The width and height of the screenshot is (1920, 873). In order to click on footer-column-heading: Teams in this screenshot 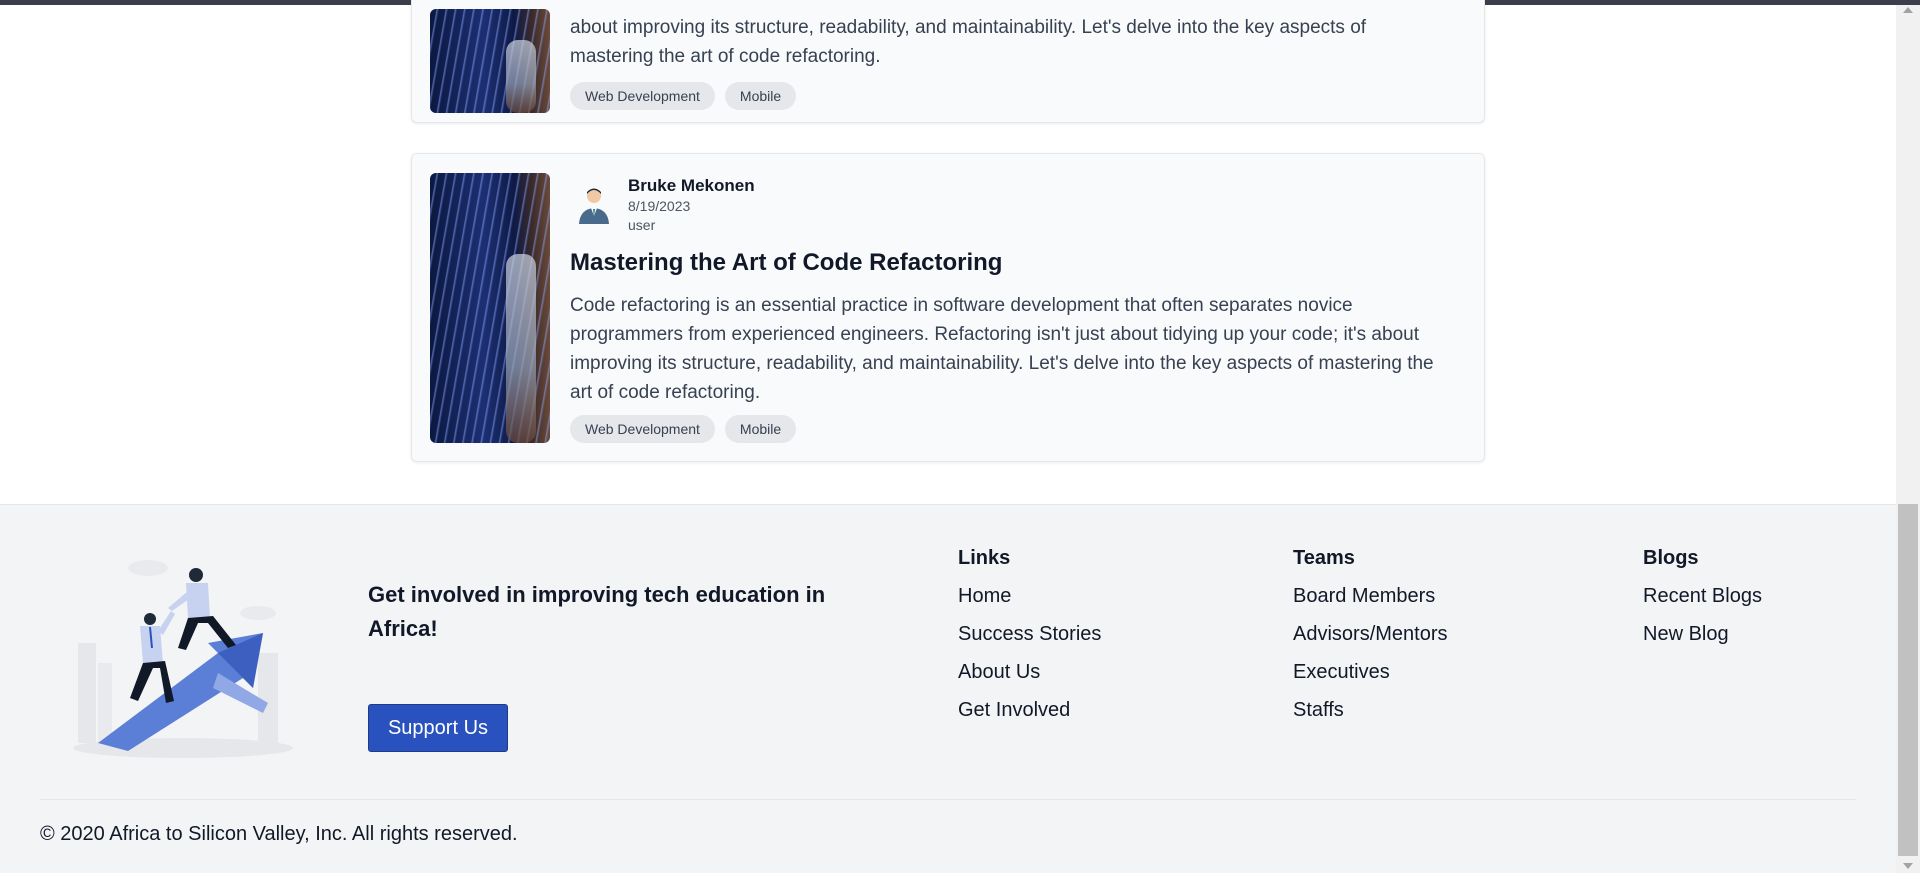, I will do `click(1324, 558)`.